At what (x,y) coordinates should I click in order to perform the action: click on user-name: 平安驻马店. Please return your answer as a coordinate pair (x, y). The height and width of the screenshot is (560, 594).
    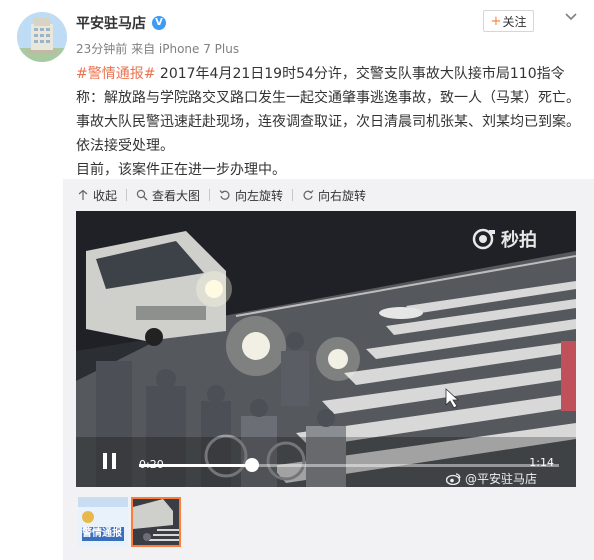
    Looking at the image, I should click on (111, 23).